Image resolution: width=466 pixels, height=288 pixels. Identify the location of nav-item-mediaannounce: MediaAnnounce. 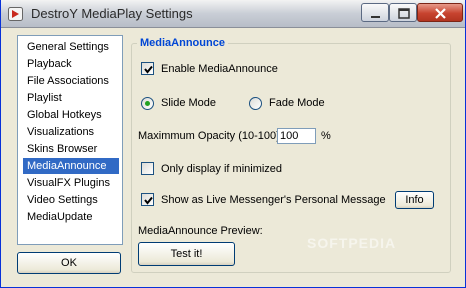
(71, 166).